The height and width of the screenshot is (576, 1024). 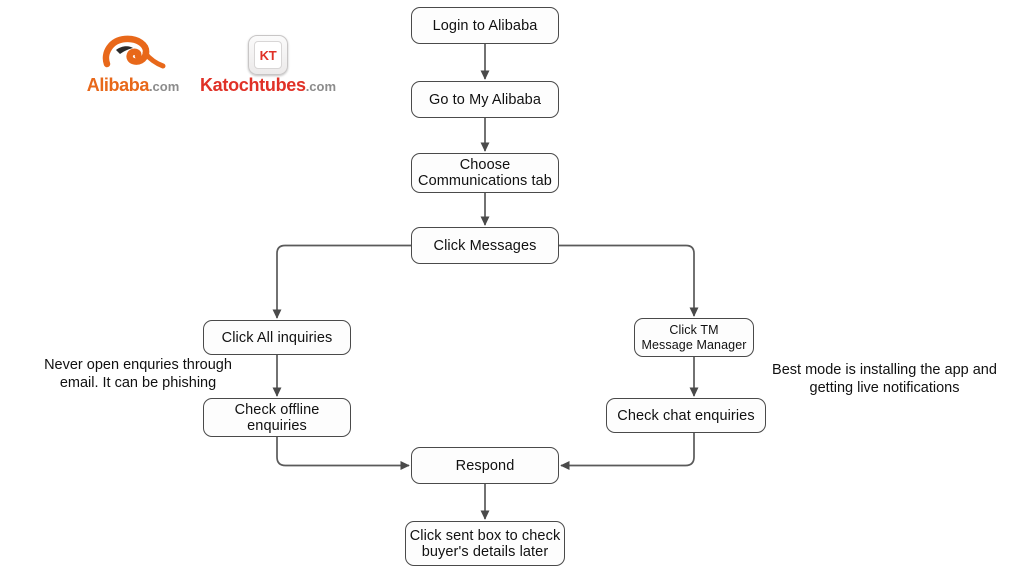 What do you see at coordinates (694, 337) in the screenshot?
I see `node-click-tm-message-manager: Click TM Message Manager` at bounding box center [694, 337].